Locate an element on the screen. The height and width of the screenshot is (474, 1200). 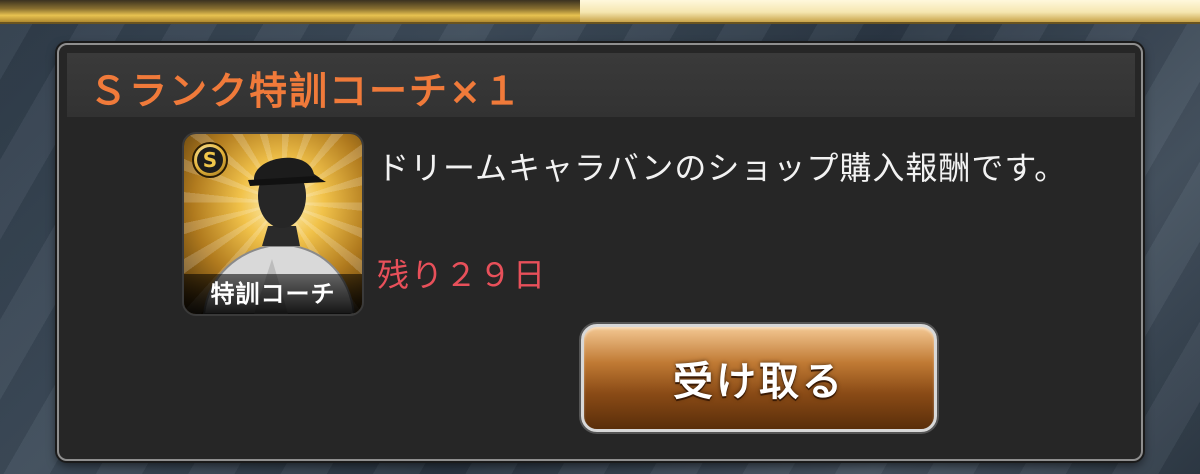
rank-s-badge: S is located at coordinates (210, 160).